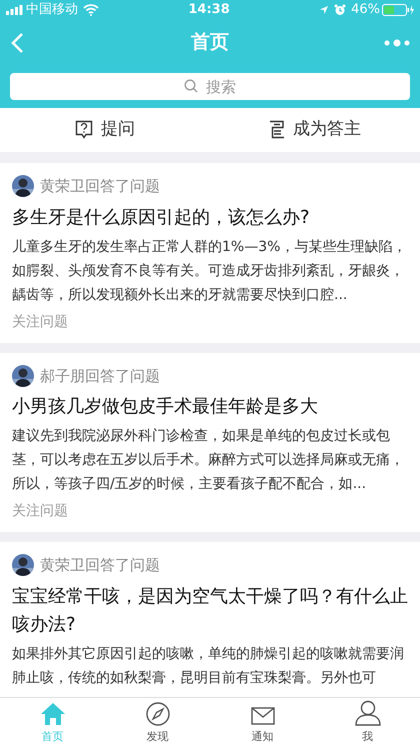 The width and height of the screenshot is (420, 747). Describe the element at coordinates (315, 130) in the screenshot. I see `become-answerer-button: 成为答主` at that location.